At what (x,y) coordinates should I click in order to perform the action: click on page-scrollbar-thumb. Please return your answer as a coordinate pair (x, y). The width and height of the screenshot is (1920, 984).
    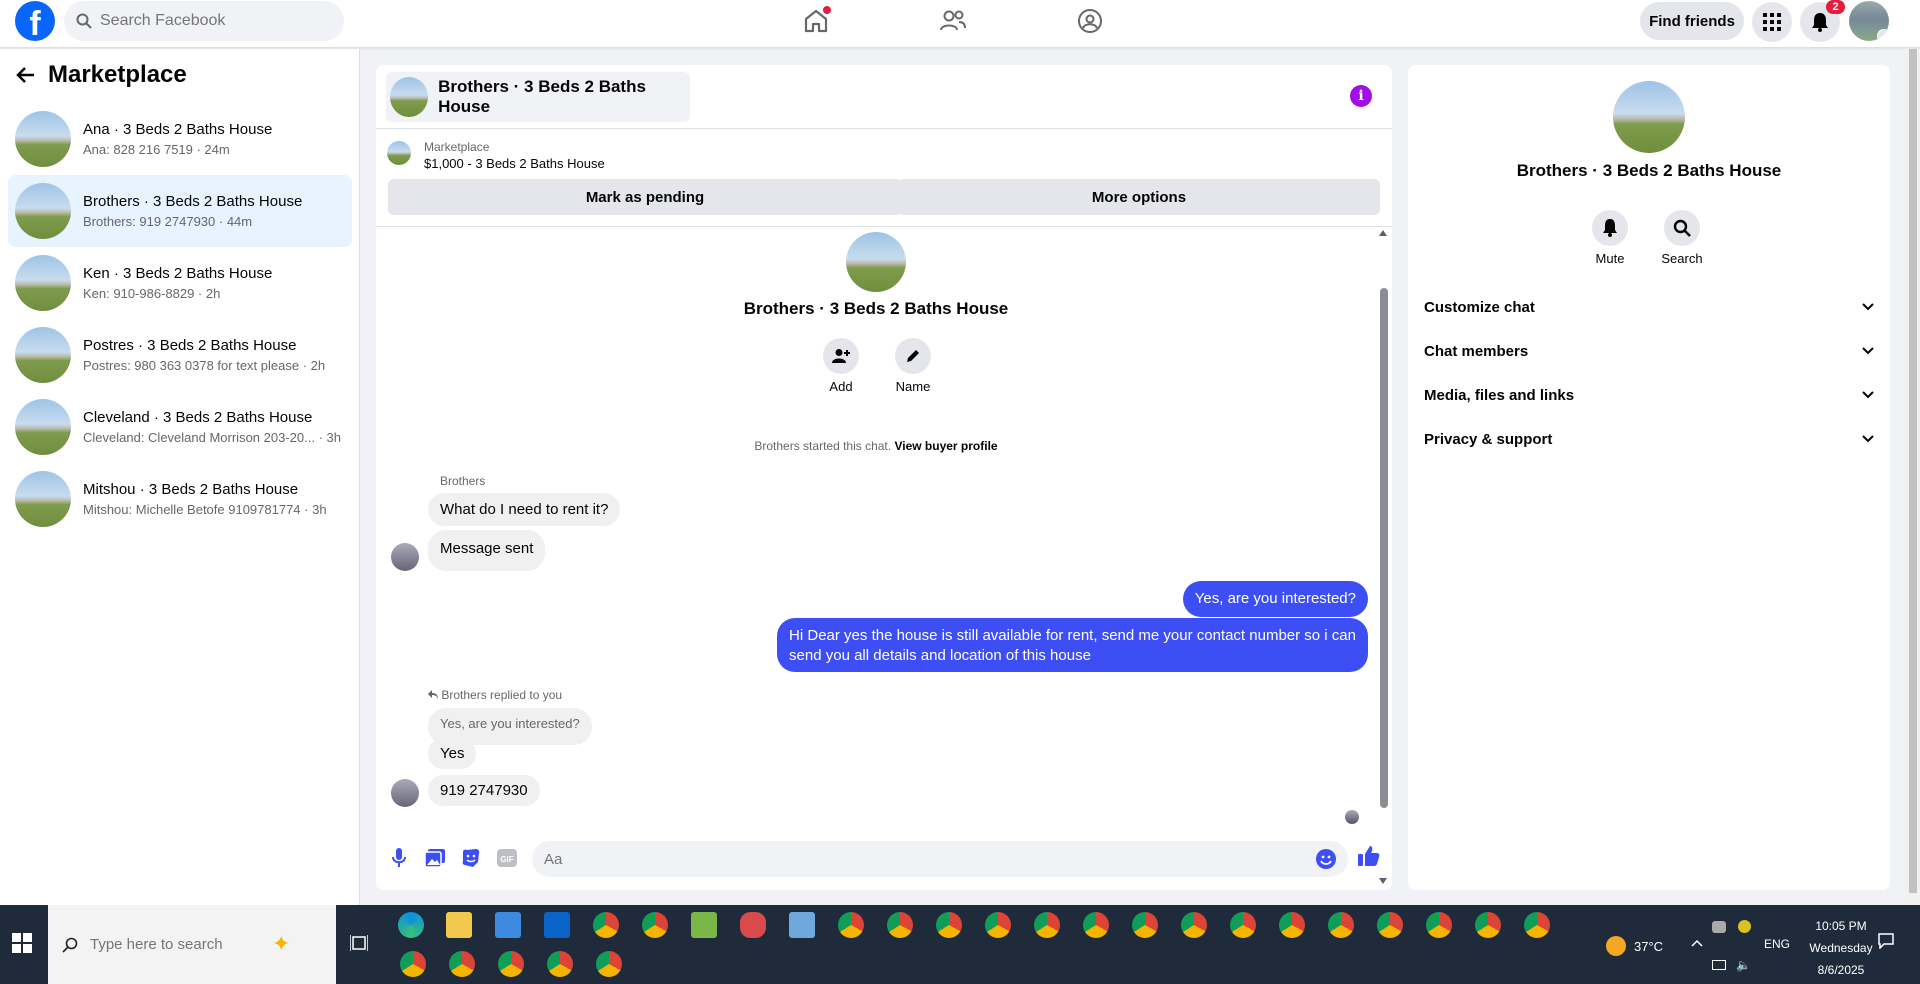
    Looking at the image, I should click on (1913, 471).